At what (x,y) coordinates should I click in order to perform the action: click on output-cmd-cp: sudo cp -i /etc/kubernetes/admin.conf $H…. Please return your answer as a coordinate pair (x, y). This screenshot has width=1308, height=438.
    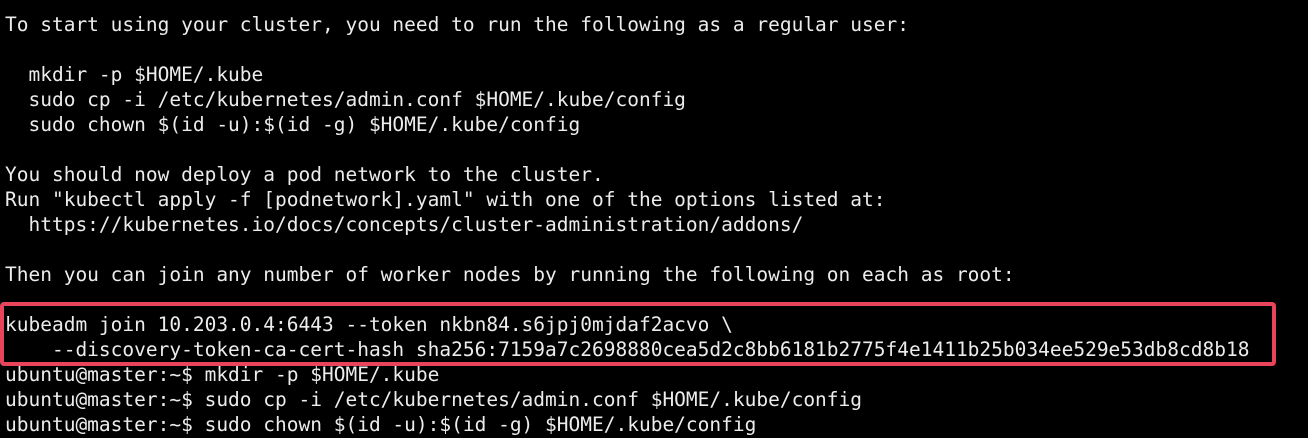
    Looking at the image, I should click on (345, 99).